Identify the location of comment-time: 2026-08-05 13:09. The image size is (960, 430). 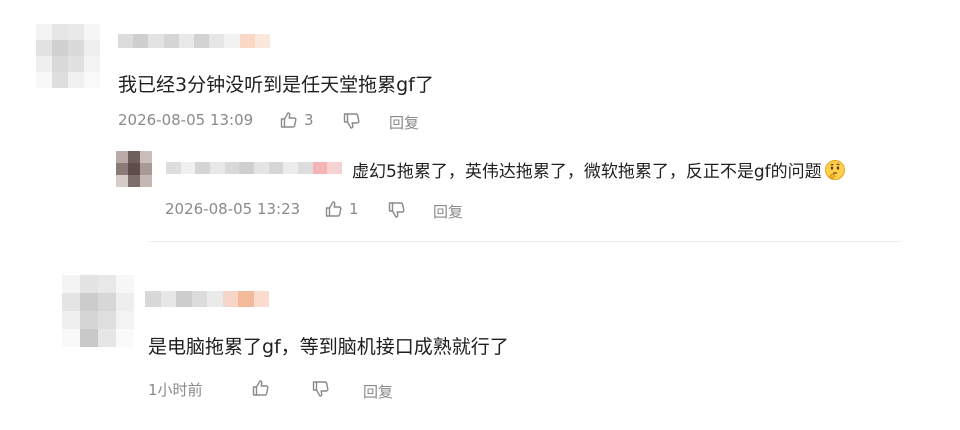
(186, 120).